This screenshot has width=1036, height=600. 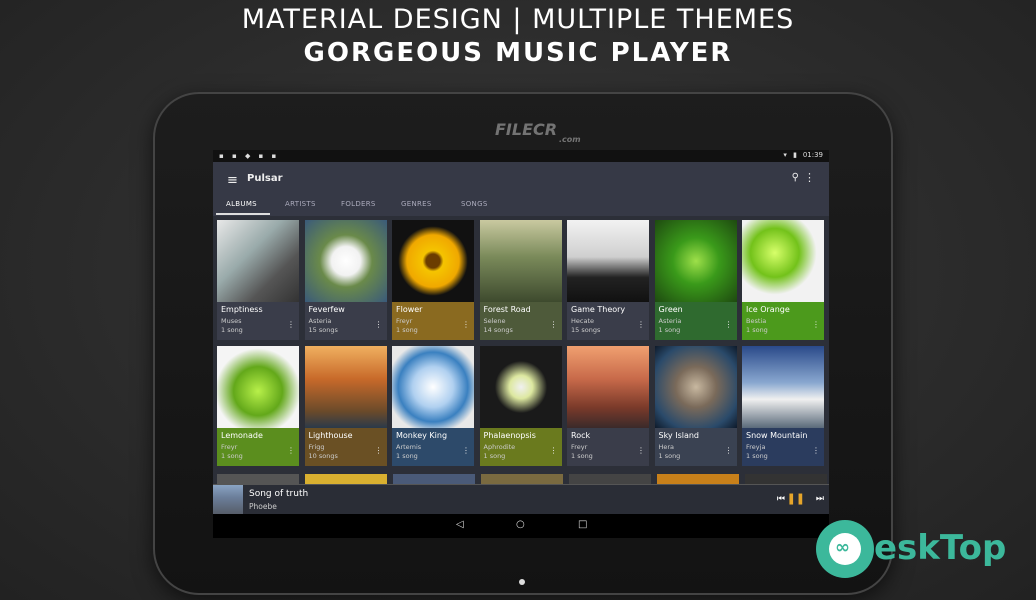 What do you see at coordinates (582, 524) in the screenshot?
I see `recents-icon: □` at bounding box center [582, 524].